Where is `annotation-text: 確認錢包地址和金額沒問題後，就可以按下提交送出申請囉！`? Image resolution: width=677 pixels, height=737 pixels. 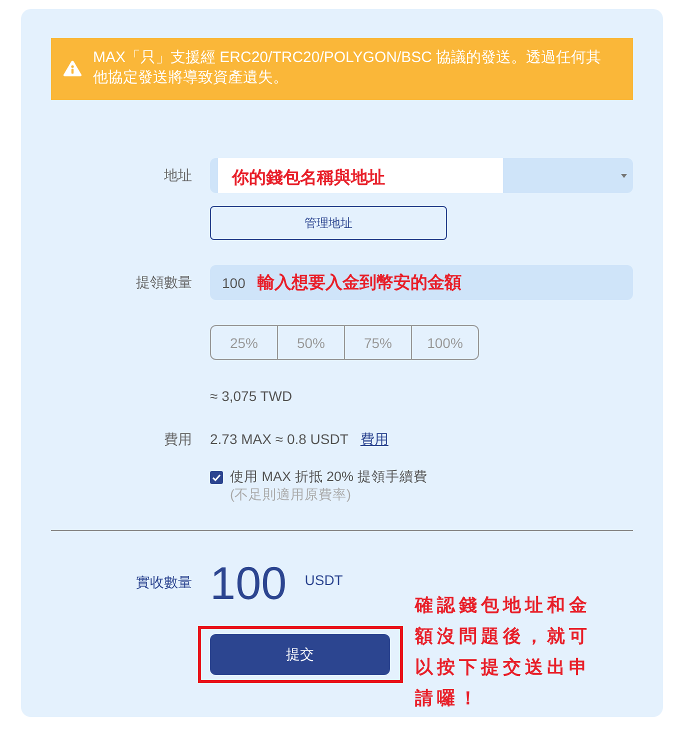
annotation-text: 確認錢包地址和金額沒問題後，就可以按下提交送出申請囉！ is located at coordinates (503, 652).